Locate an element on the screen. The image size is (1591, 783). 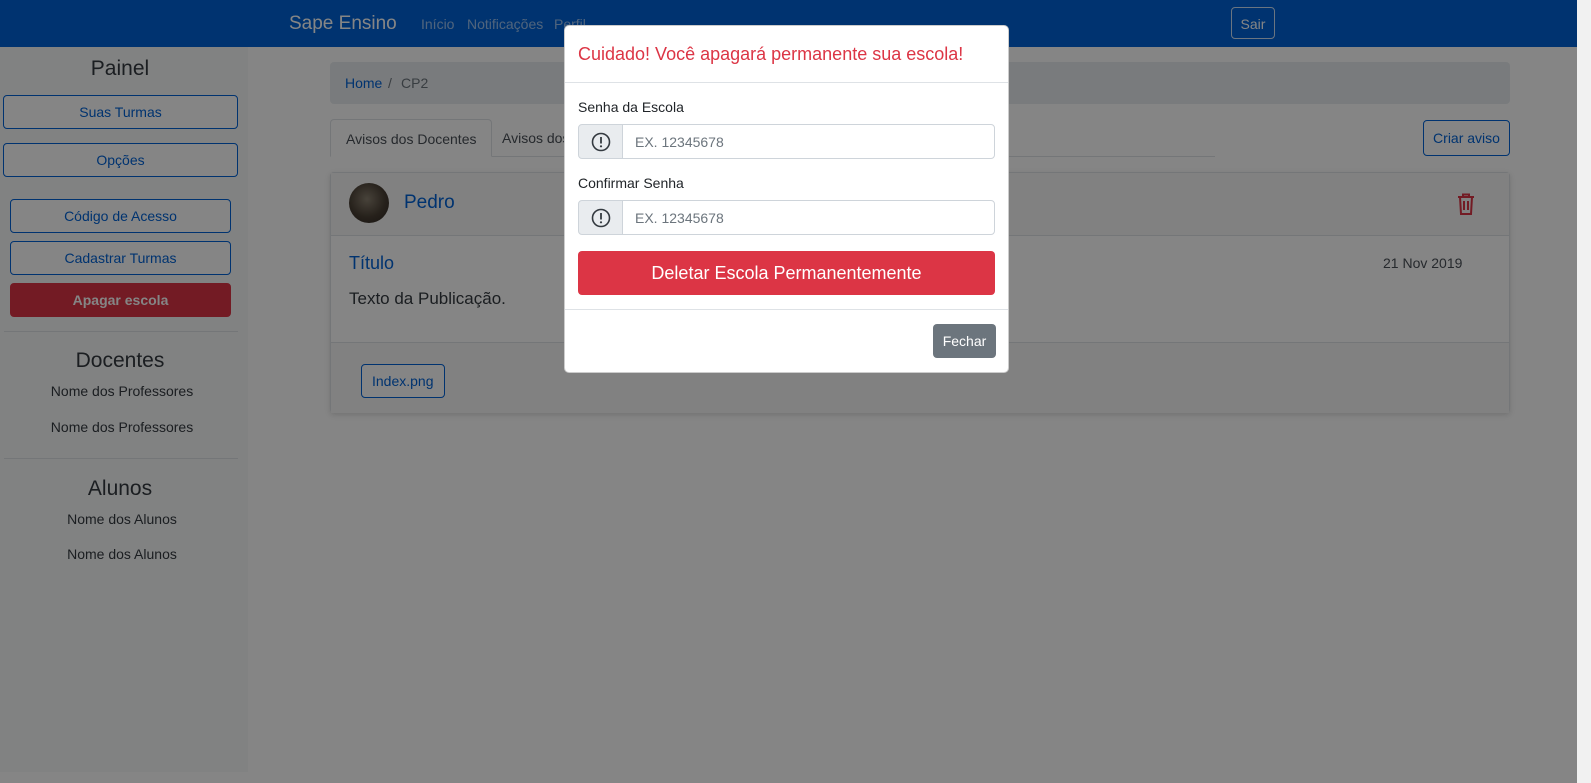
confirm-input-group is located at coordinates (786, 217).